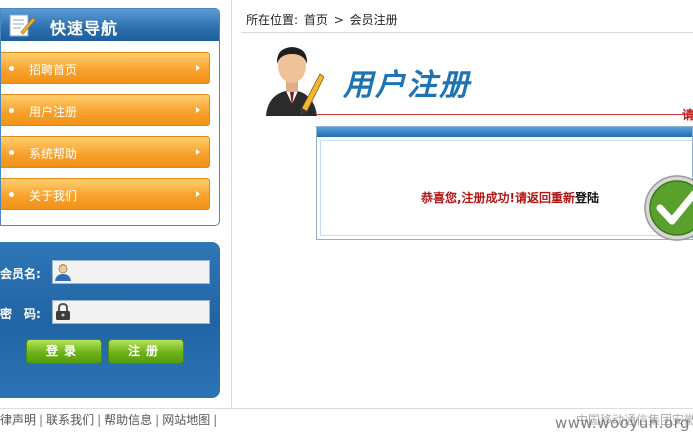  I want to click on relogin-link: 登陆, so click(587, 198).